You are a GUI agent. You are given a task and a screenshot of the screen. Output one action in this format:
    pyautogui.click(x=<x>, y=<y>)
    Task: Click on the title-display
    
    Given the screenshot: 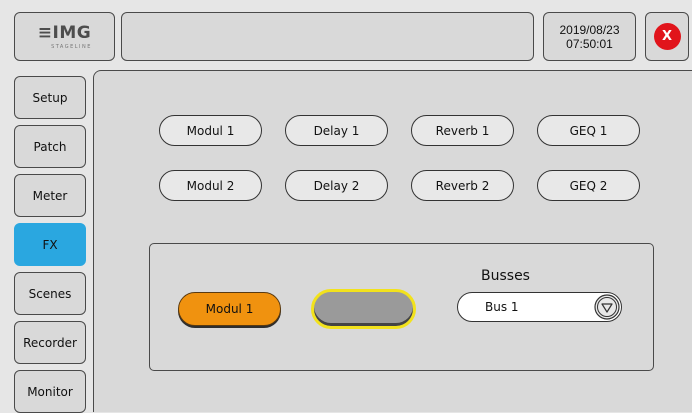 What is the action you would take?
    pyautogui.click(x=327, y=36)
    